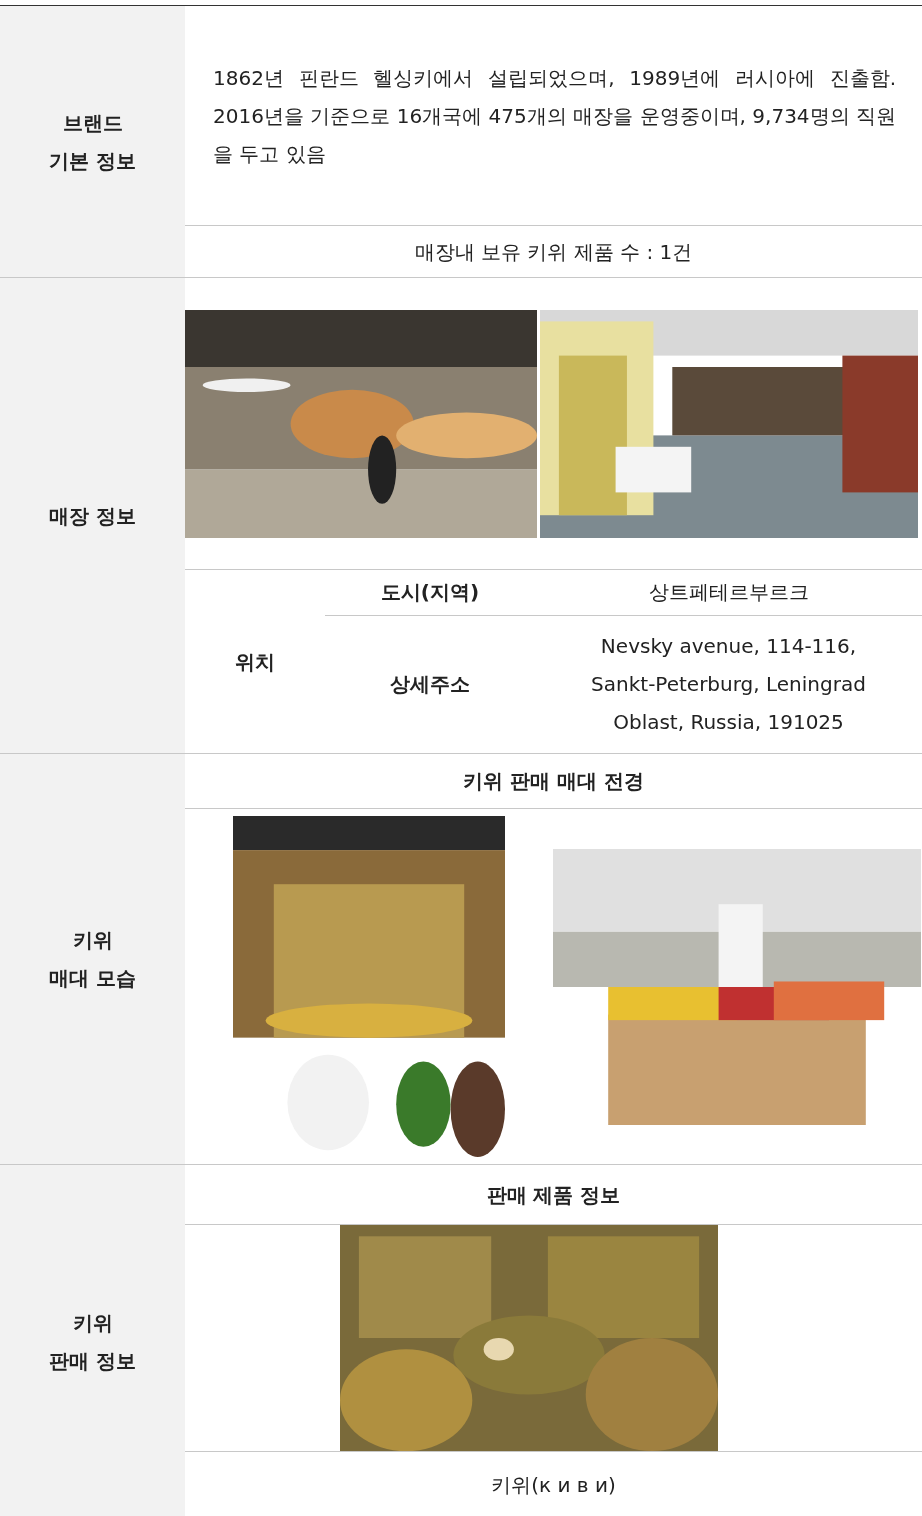 This screenshot has height=1516, width=922. Describe the element at coordinates (92, 123) in the screenshot. I see `section-label: 브랜드` at that location.